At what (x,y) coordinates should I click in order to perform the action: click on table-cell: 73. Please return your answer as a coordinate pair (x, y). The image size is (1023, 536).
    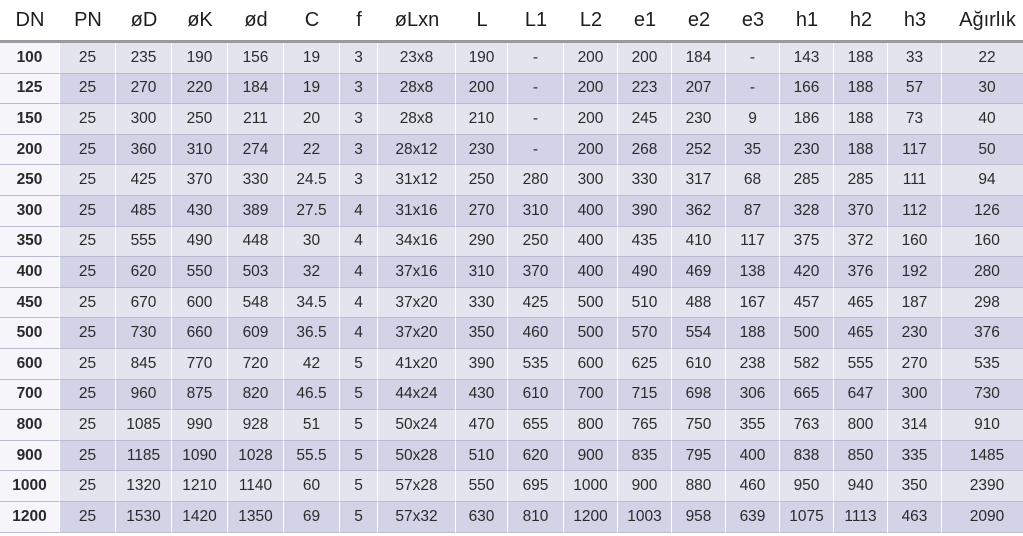
    Looking at the image, I should click on (915, 119).